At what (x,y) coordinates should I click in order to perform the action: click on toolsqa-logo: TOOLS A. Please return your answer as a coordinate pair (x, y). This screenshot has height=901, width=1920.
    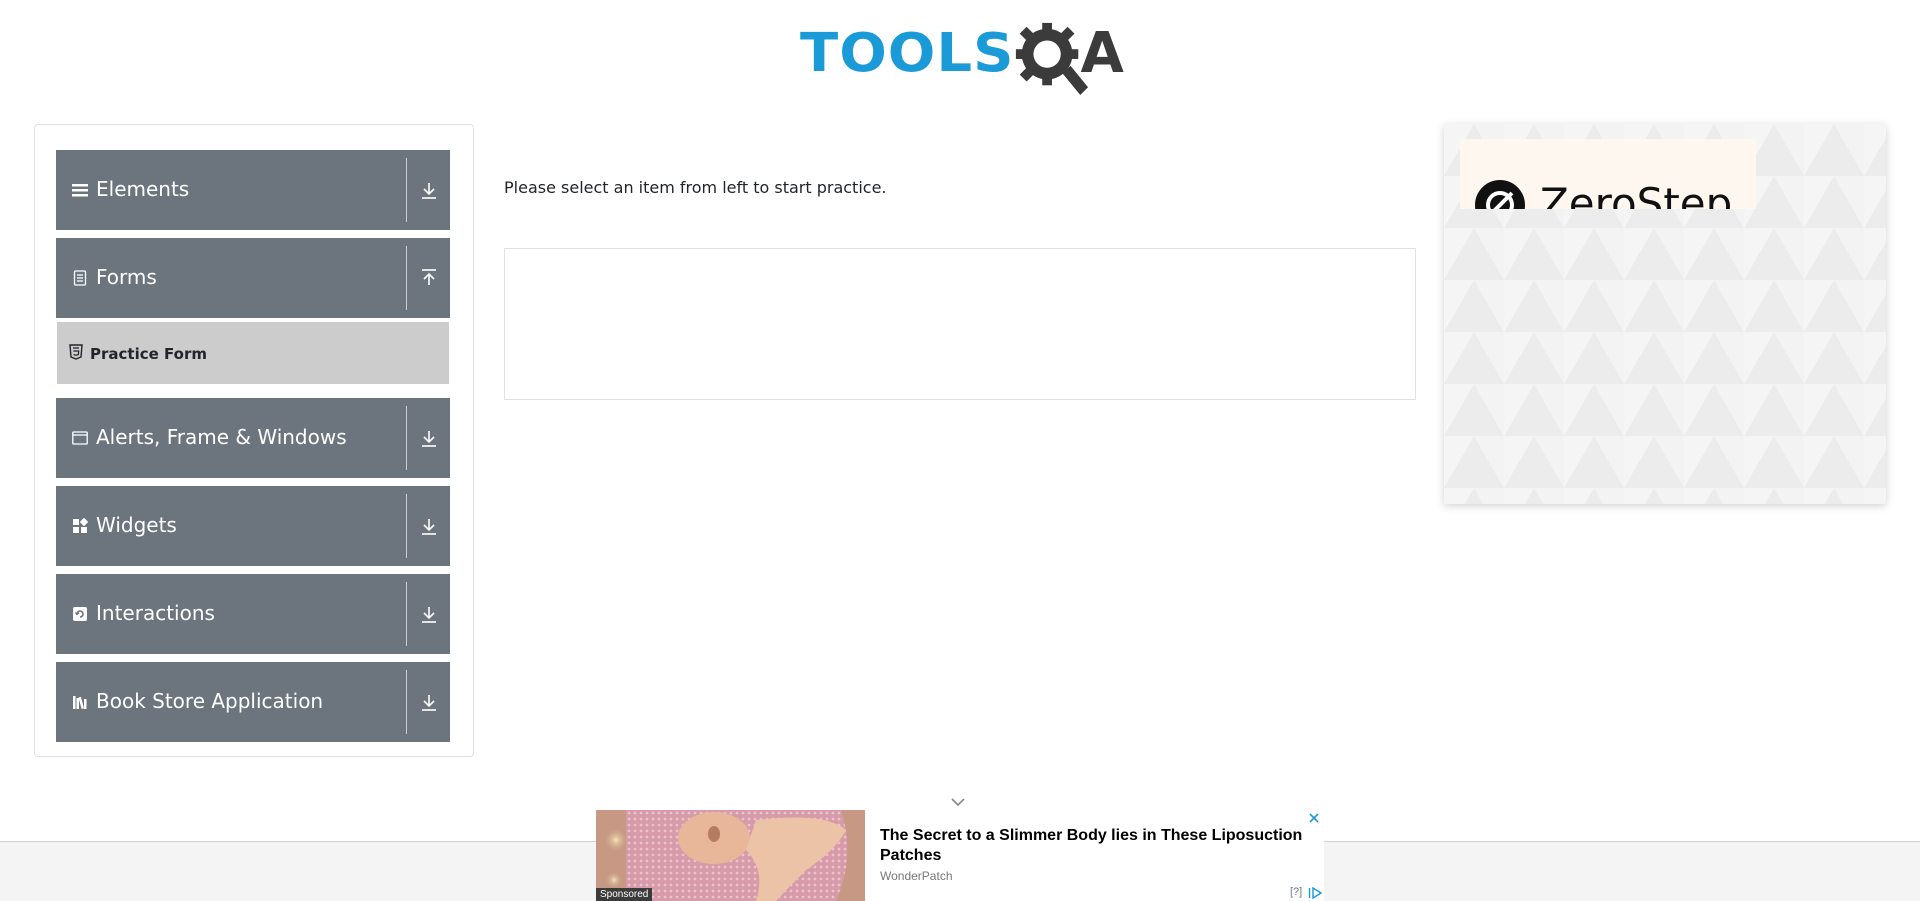
    Looking at the image, I should click on (965, 55).